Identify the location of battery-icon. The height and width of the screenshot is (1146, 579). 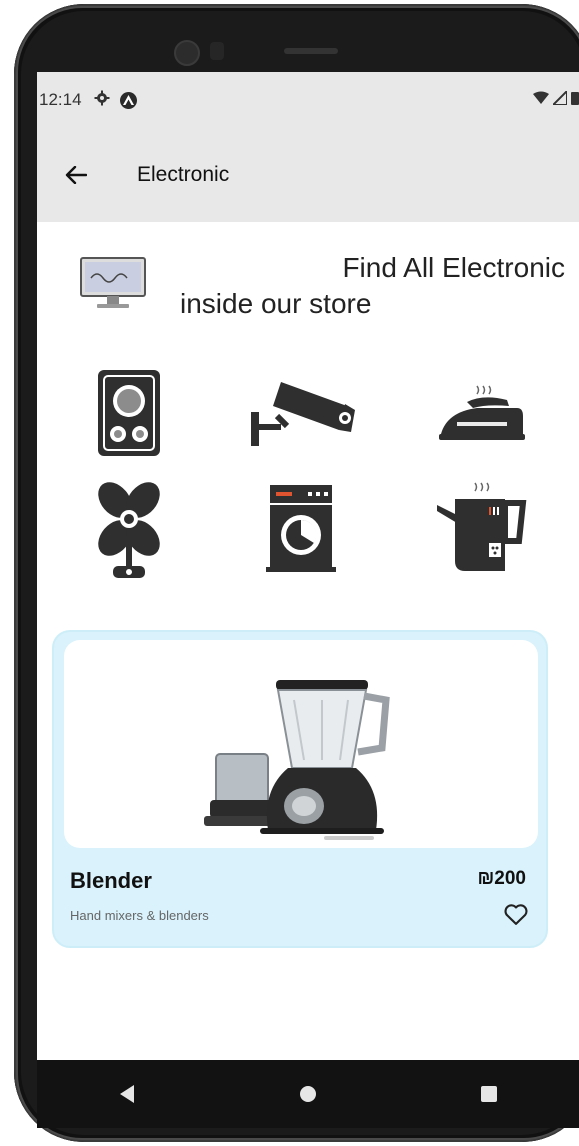
(575, 100).